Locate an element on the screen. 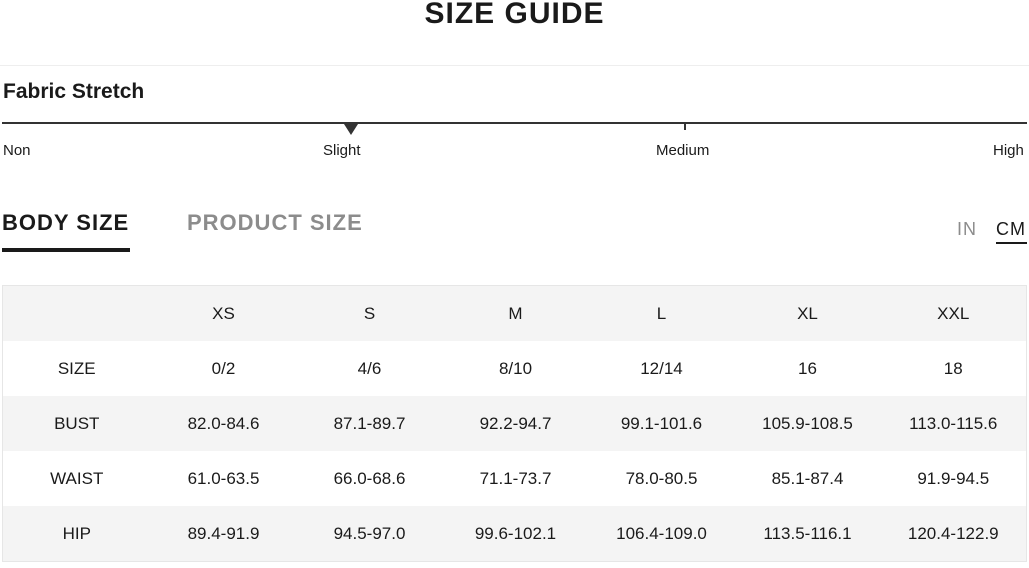 The height and width of the screenshot is (568, 1029). table-cell: 113.0-115.6 is located at coordinates (953, 423).